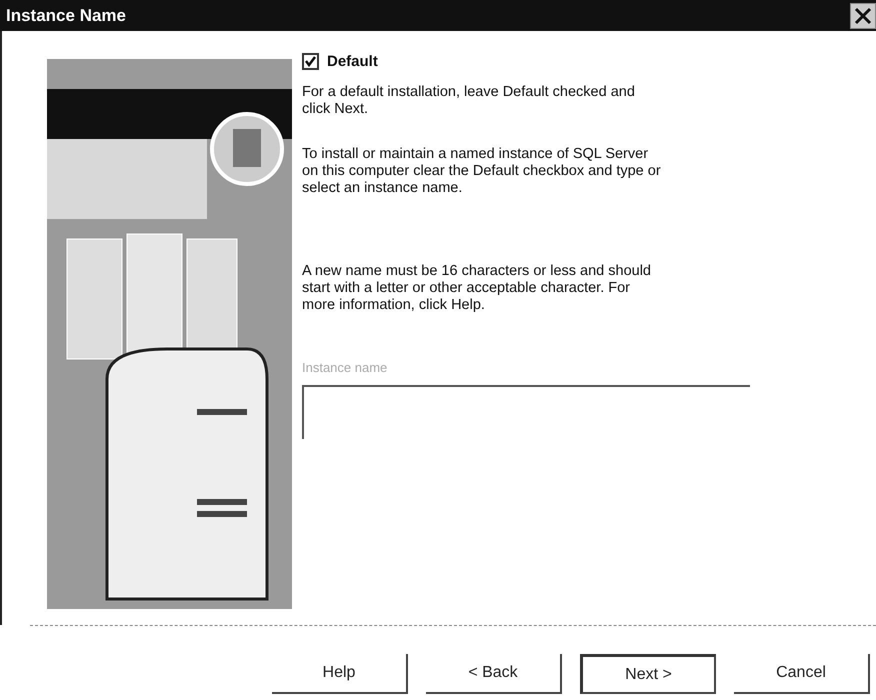 This screenshot has height=700, width=876. What do you see at coordinates (352, 61) in the screenshot?
I see `checkbox-label: Default` at bounding box center [352, 61].